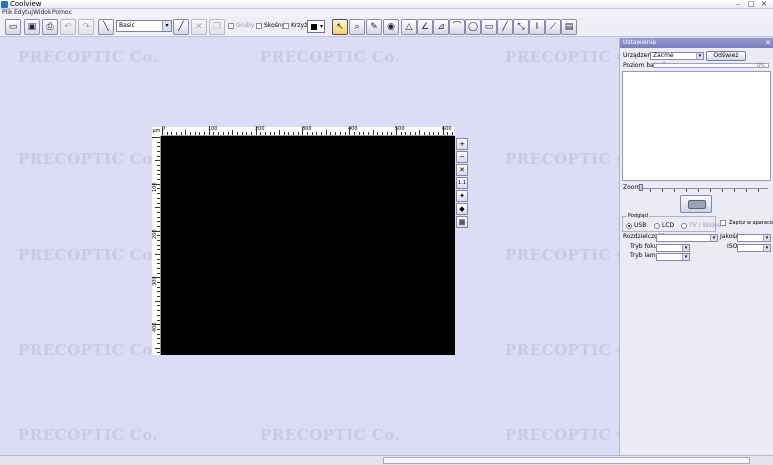  I want to click on device-select: Zacme ▾, so click(677, 56).